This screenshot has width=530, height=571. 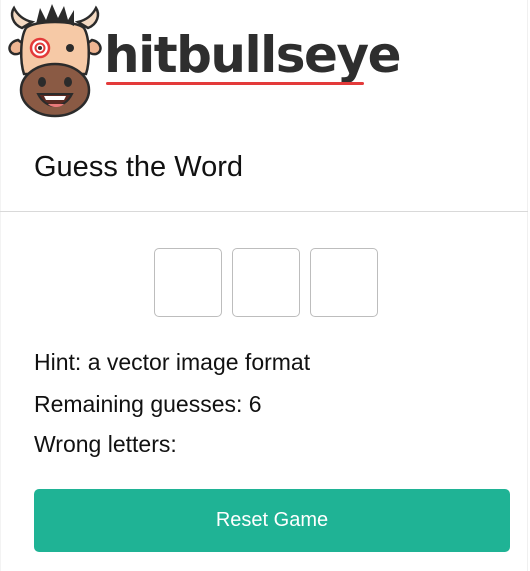 I want to click on hint-line: Hint: a vector image format, so click(x=172, y=362).